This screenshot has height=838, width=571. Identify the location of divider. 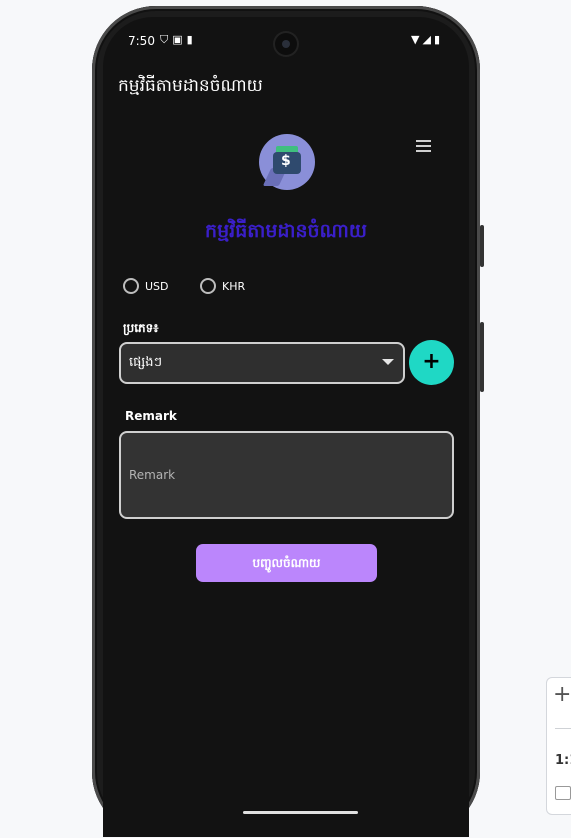
(563, 728).